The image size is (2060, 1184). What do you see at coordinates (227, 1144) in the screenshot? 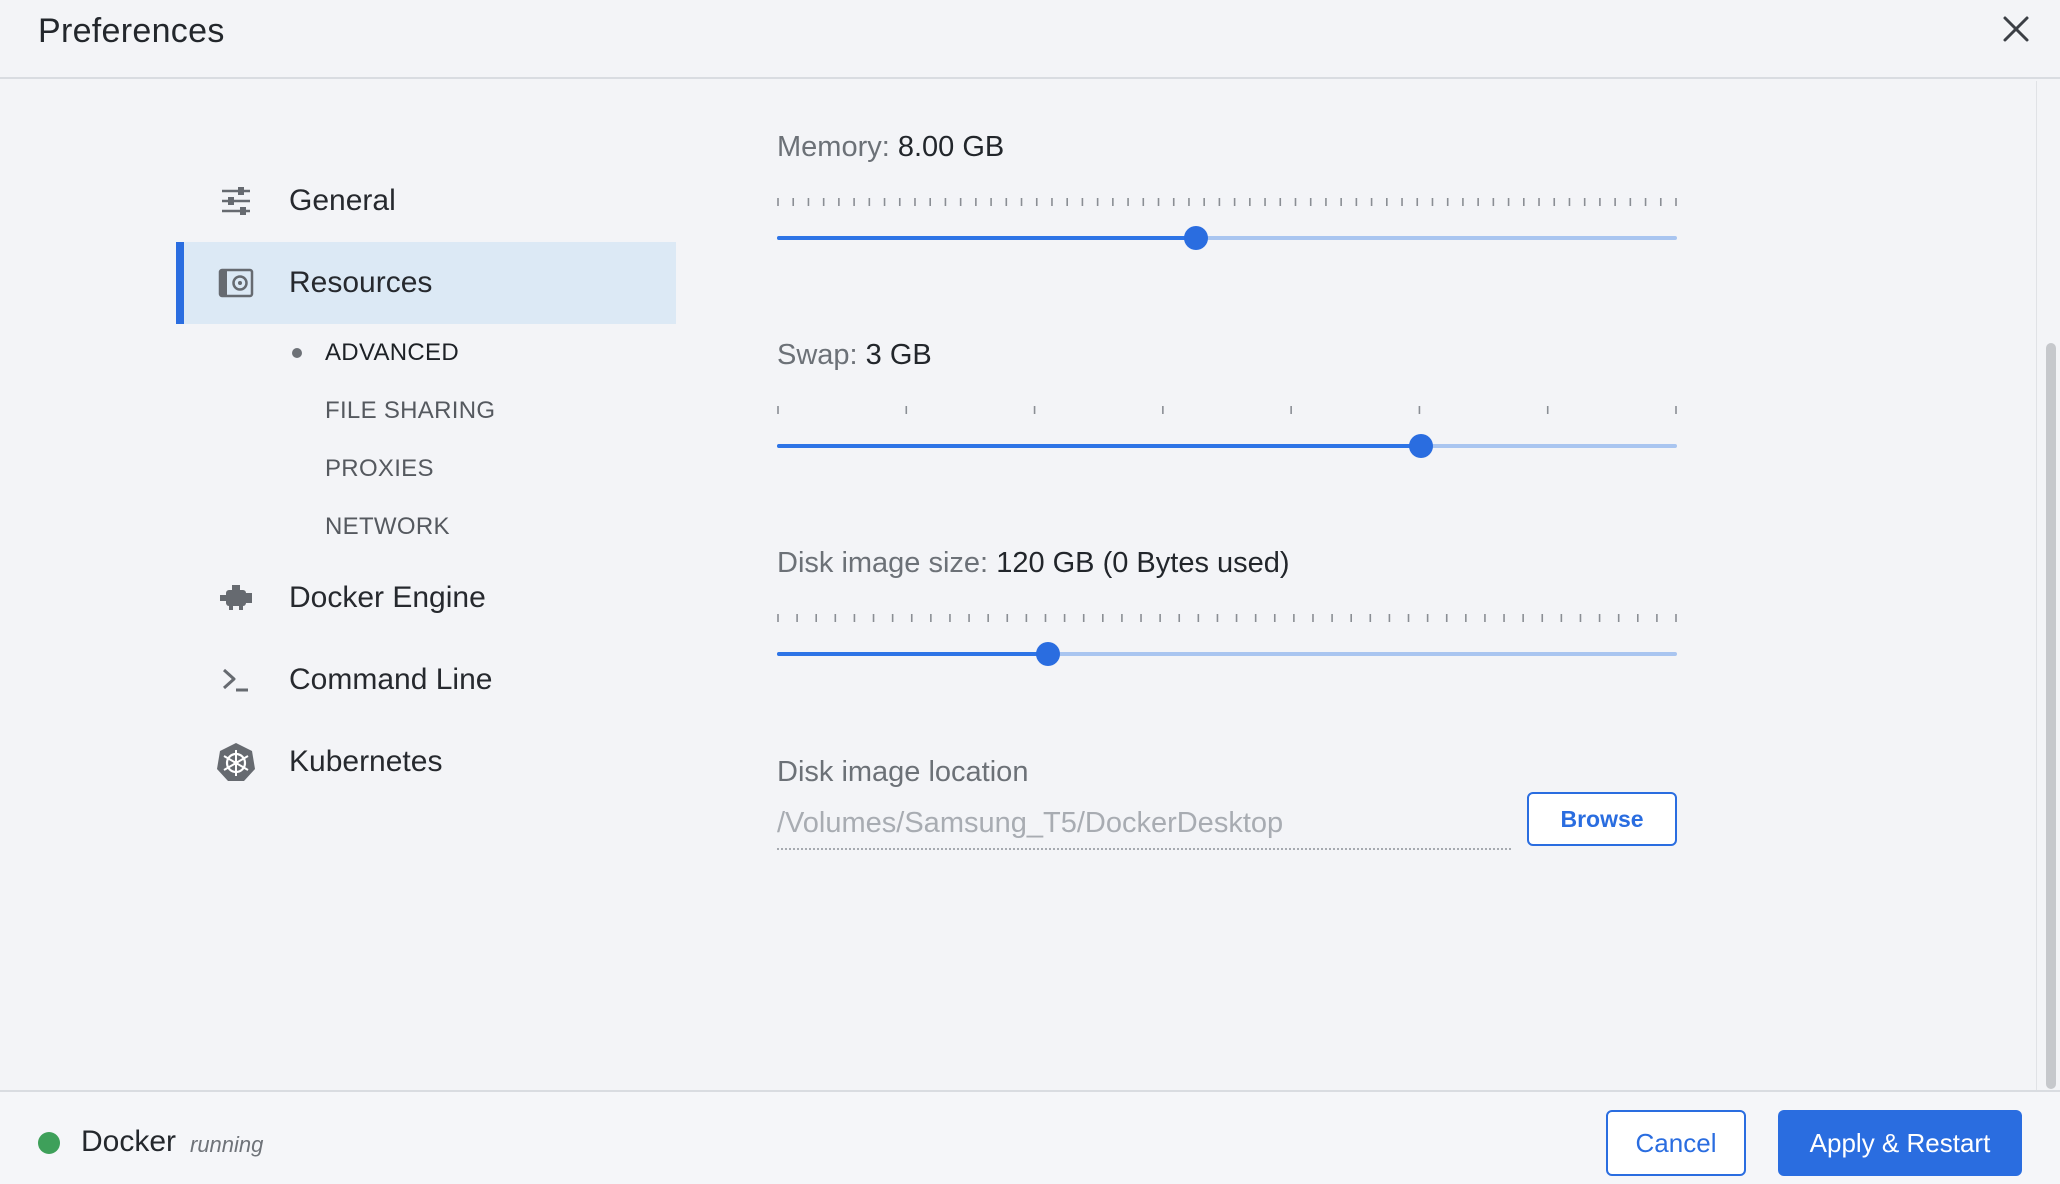
I see `status-text: running` at bounding box center [227, 1144].